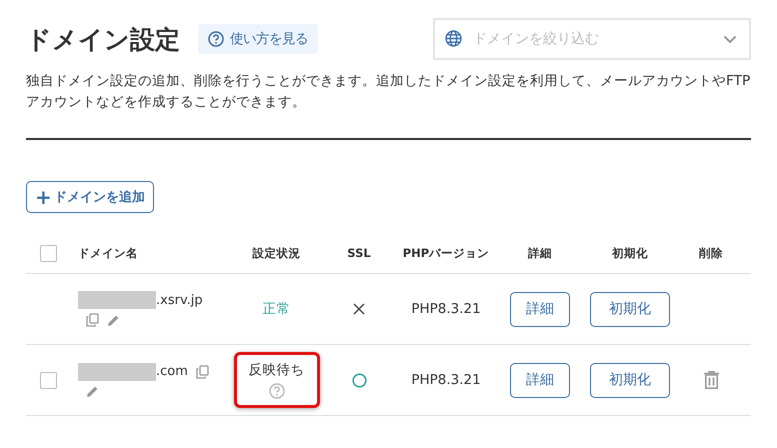  What do you see at coordinates (108, 253) in the screenshot?
I see `column-header: ドメイン名` at bounding box center [108, 253].